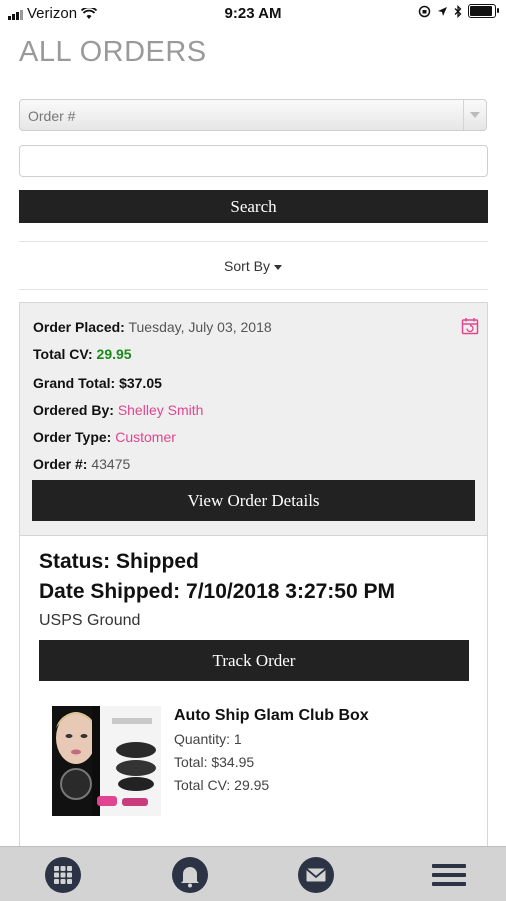  I want to click on view-order-details-button: View Order Details, so click(253, 500).